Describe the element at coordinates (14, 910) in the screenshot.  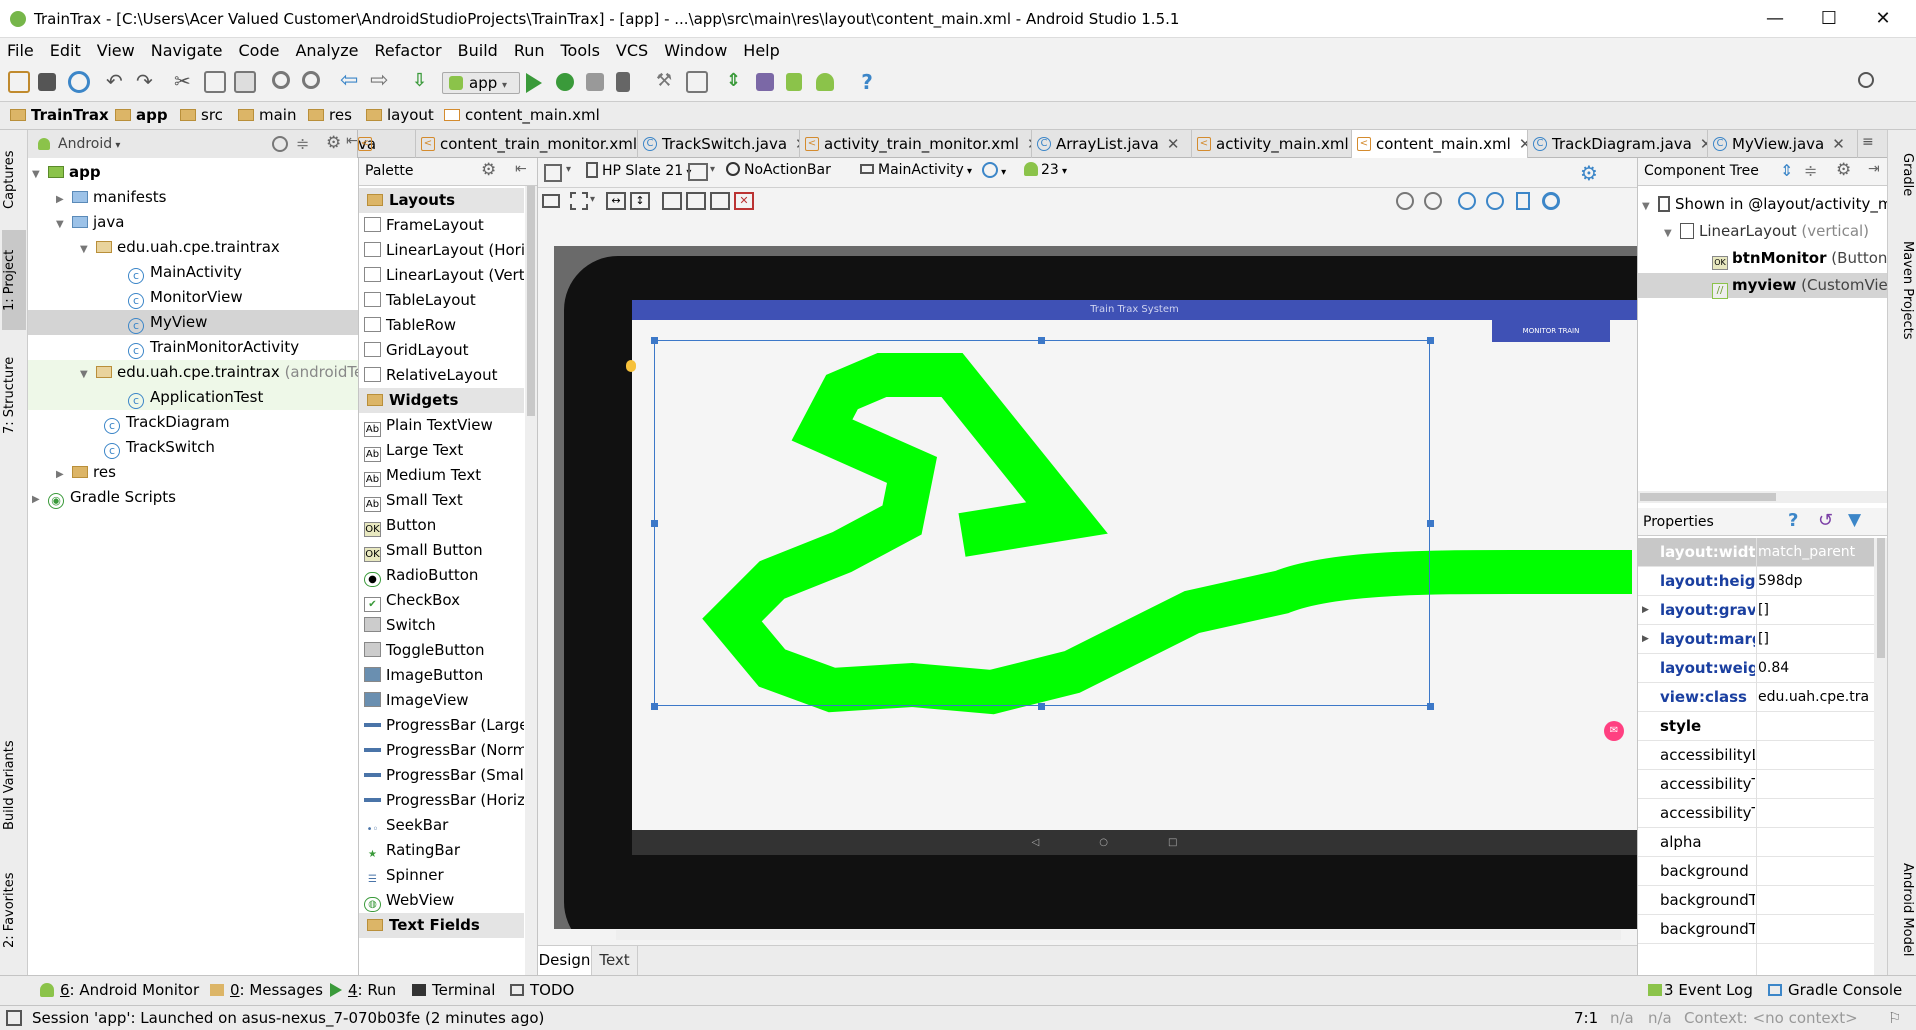
I see `favorites-tab: 2: Favorites` at that location.